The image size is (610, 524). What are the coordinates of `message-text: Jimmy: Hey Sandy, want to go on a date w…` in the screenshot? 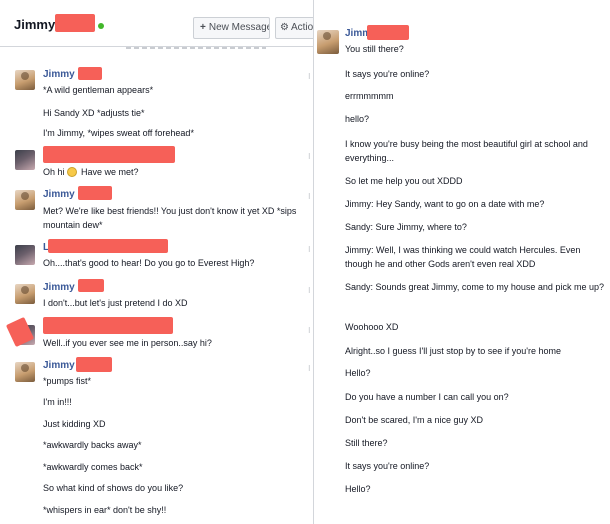 It's located at (445, 204).